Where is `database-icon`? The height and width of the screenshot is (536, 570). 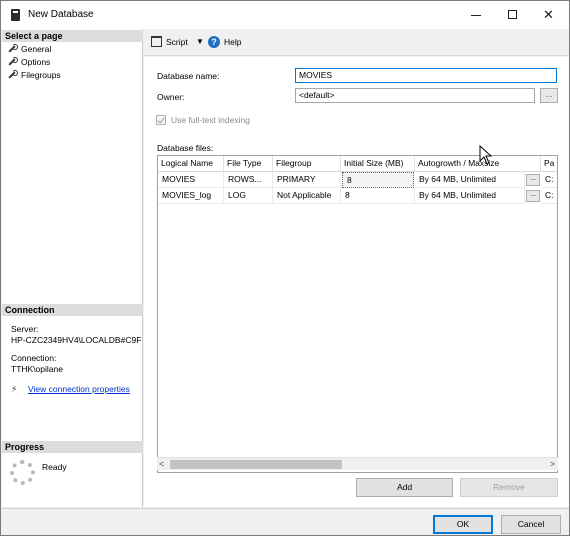
database-icon is located at coordinates (15, 15).